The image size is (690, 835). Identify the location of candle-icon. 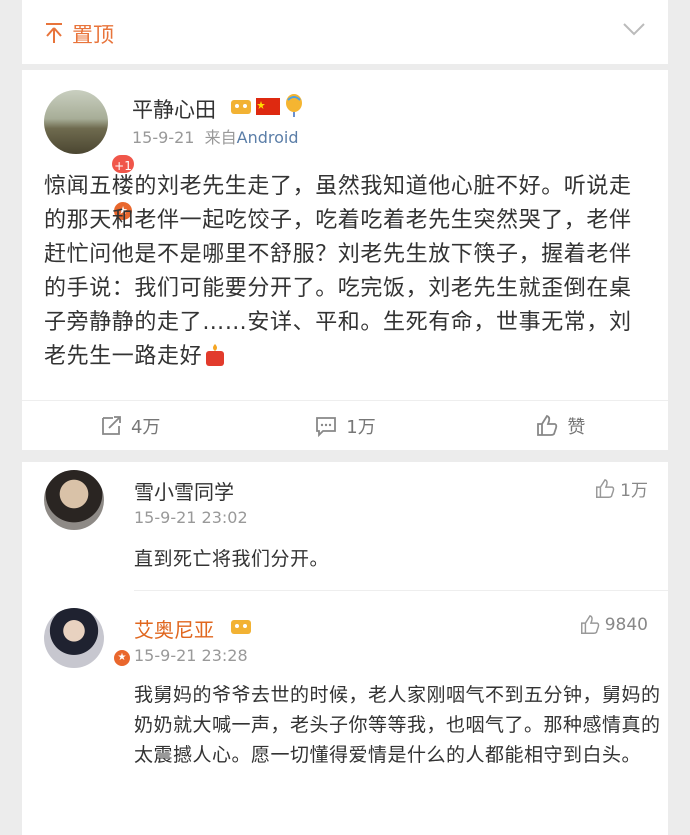
(215, 355).